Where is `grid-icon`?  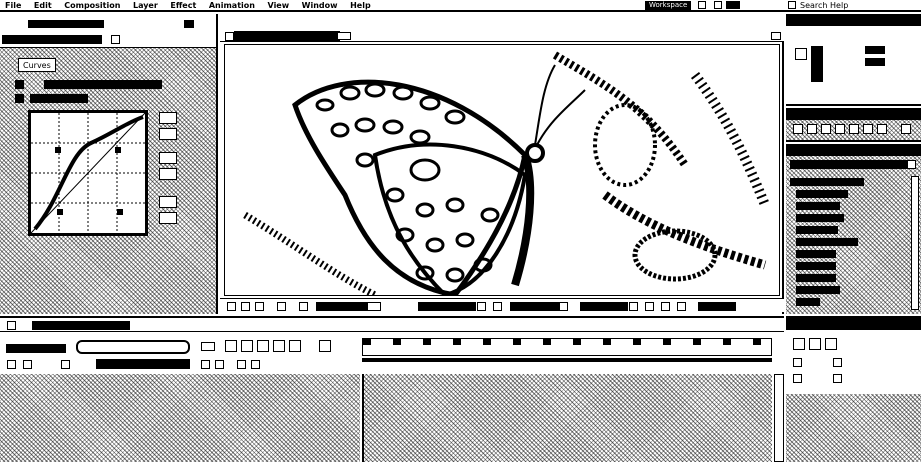 grid-icon is located at coordinates (245, 306).